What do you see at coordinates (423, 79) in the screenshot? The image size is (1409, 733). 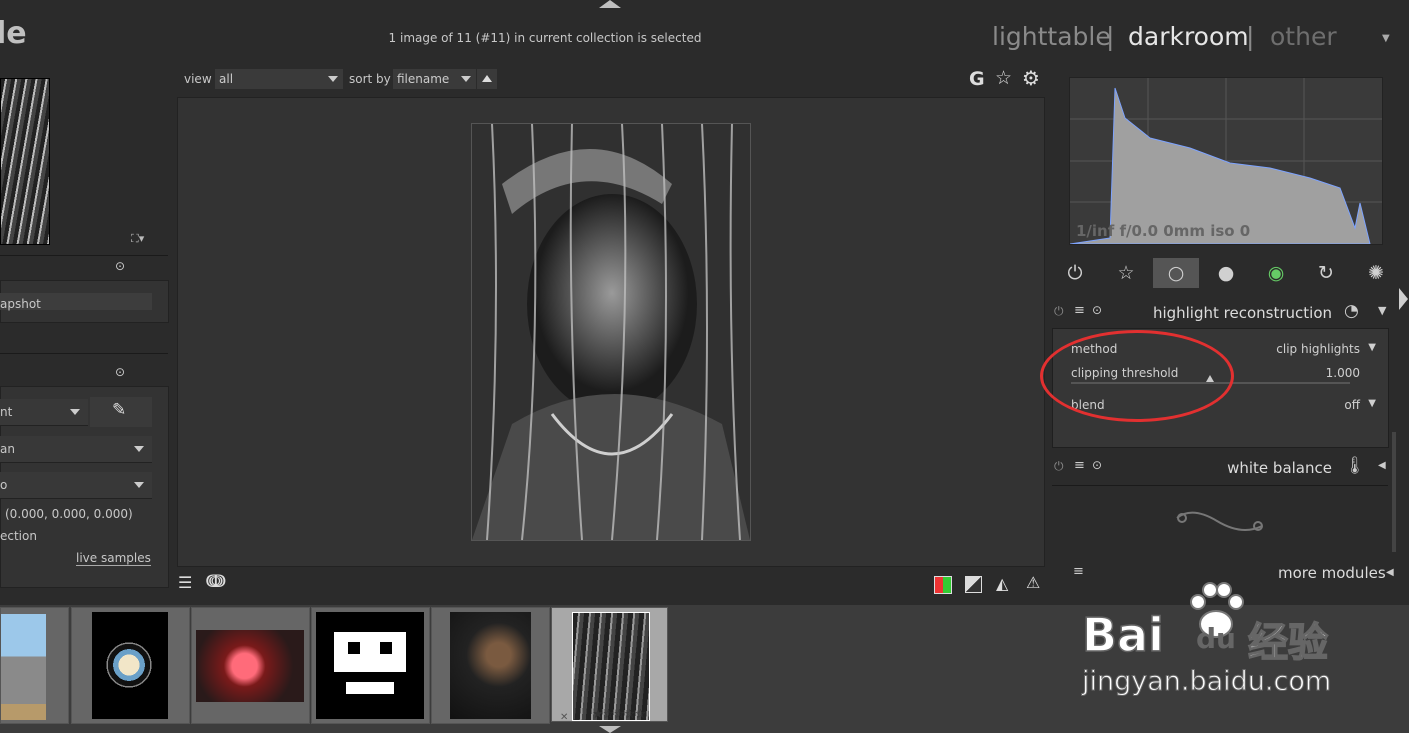 I see `sort-select-value: filename` at bounding box center [423, 79].